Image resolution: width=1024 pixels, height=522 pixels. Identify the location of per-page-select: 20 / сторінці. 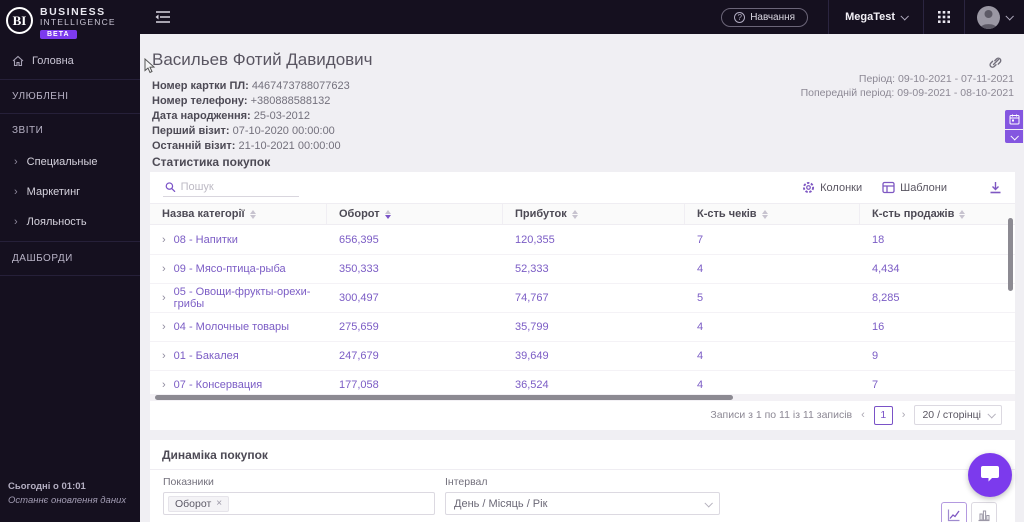
(958, 415).